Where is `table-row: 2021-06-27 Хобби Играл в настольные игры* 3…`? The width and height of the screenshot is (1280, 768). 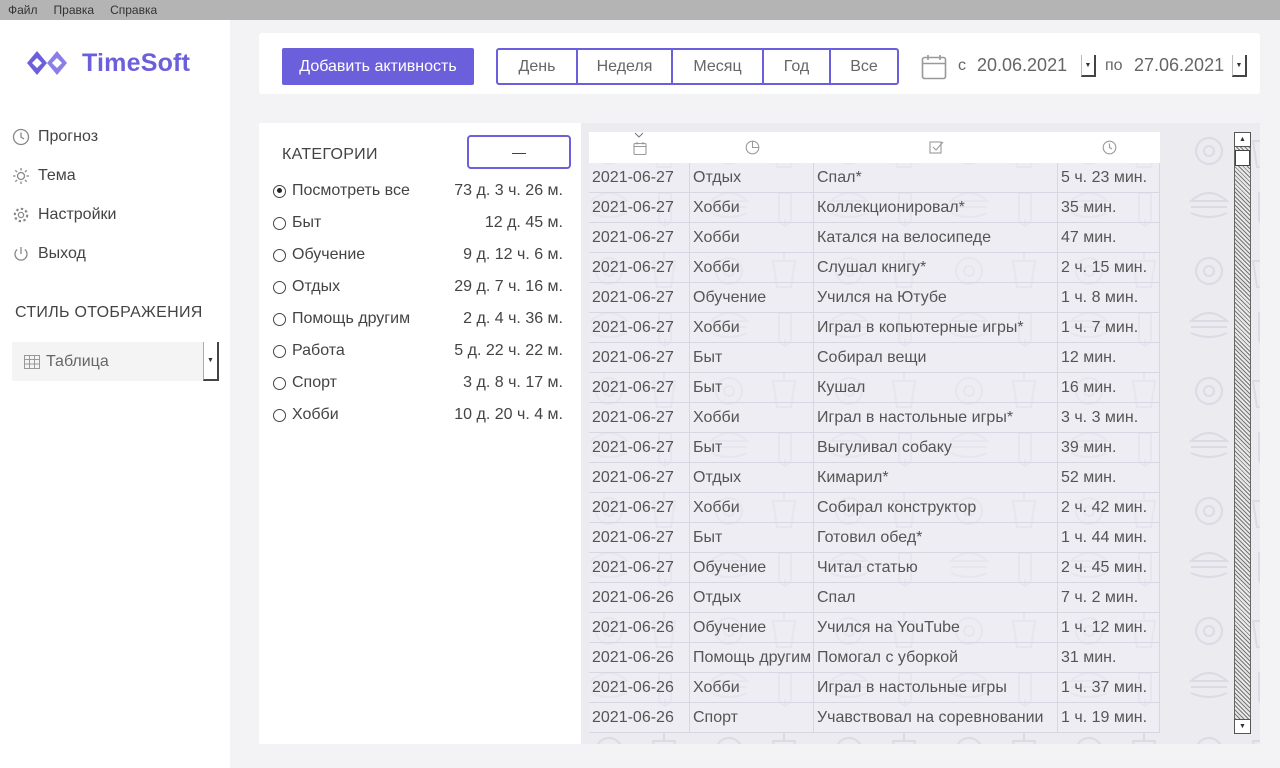
table-row: 2021-06-27 Хобби Играл в настольные игры* 3… is located at coordinates (874, 418).